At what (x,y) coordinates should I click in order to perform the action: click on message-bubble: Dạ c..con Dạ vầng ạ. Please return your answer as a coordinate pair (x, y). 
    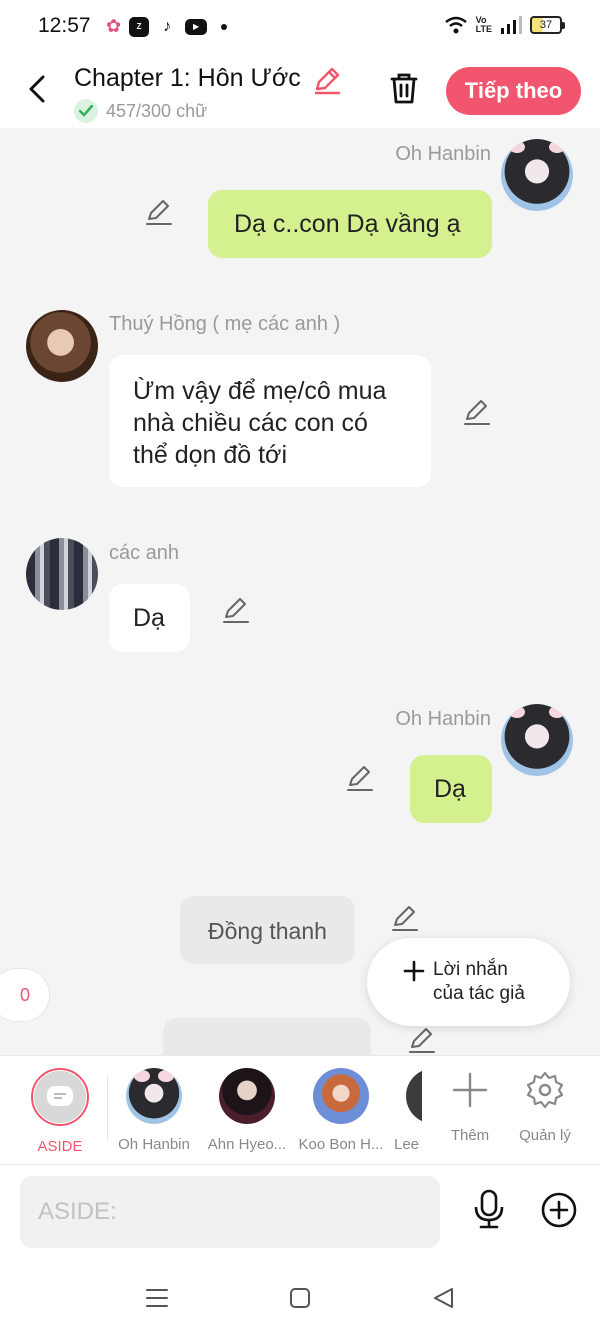
    Looking at the image, I should click on (350, 224).